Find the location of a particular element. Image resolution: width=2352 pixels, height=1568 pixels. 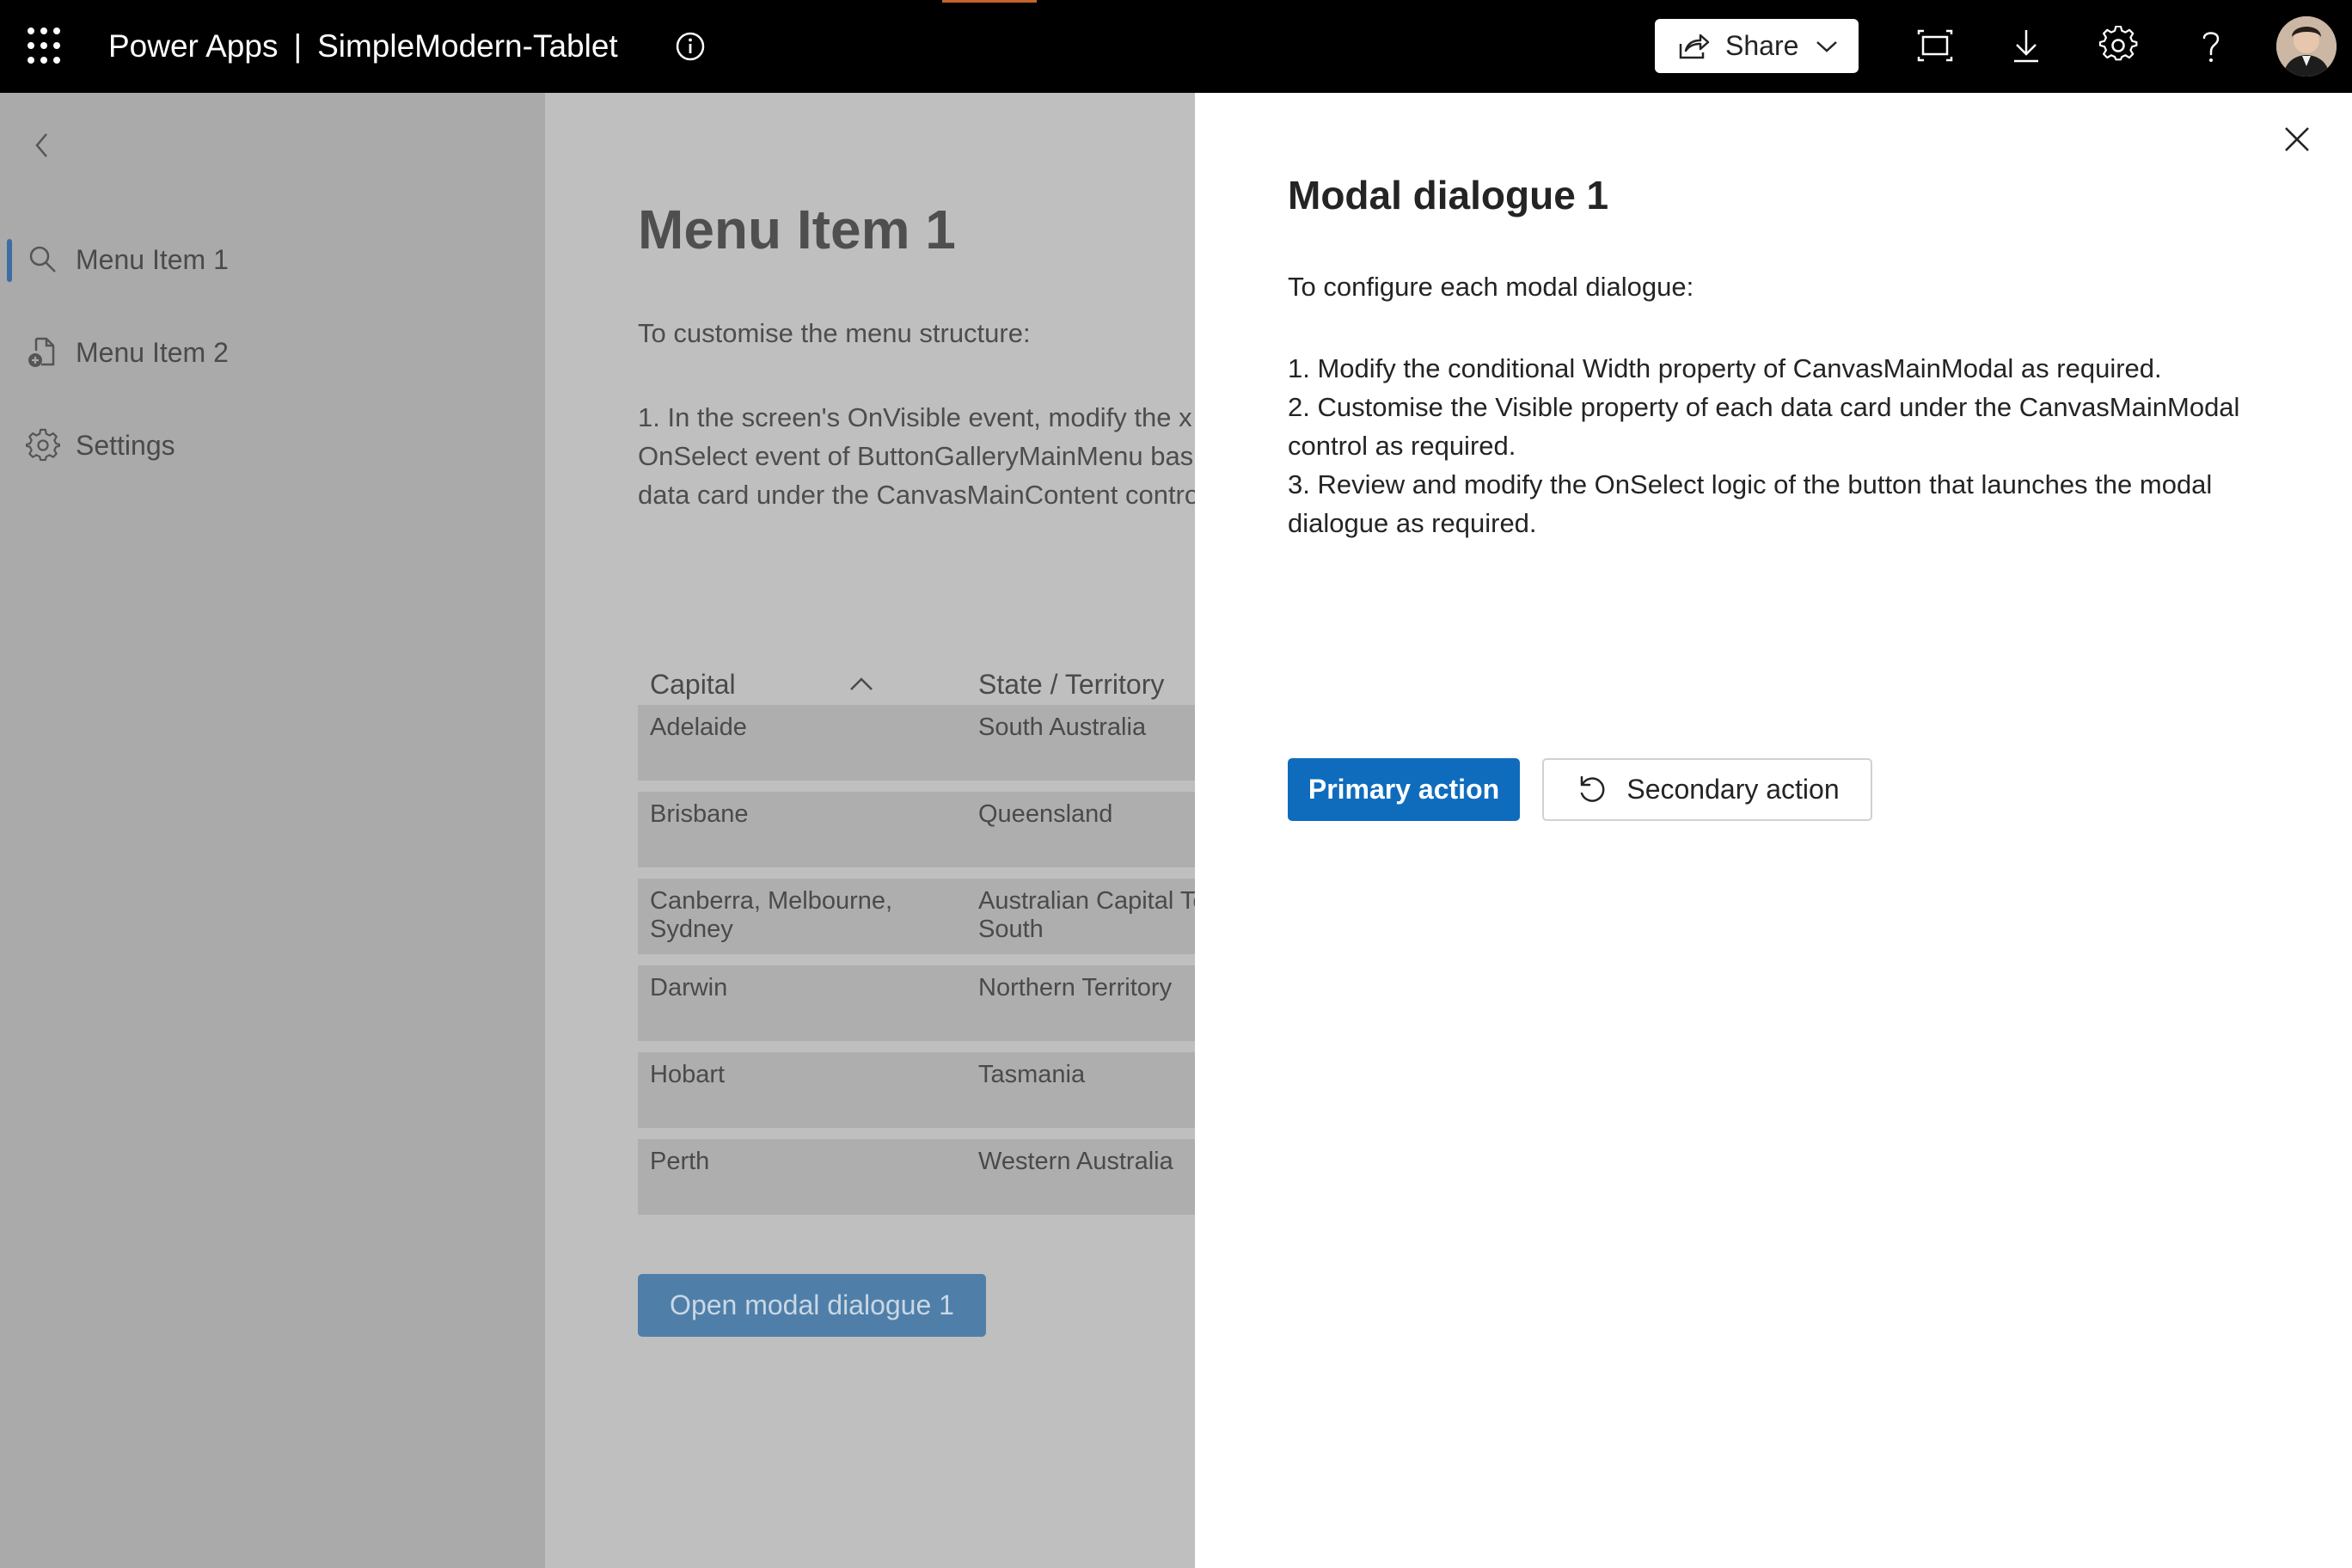

cell-capital: Hobart is located at coordinates (688, 1074).